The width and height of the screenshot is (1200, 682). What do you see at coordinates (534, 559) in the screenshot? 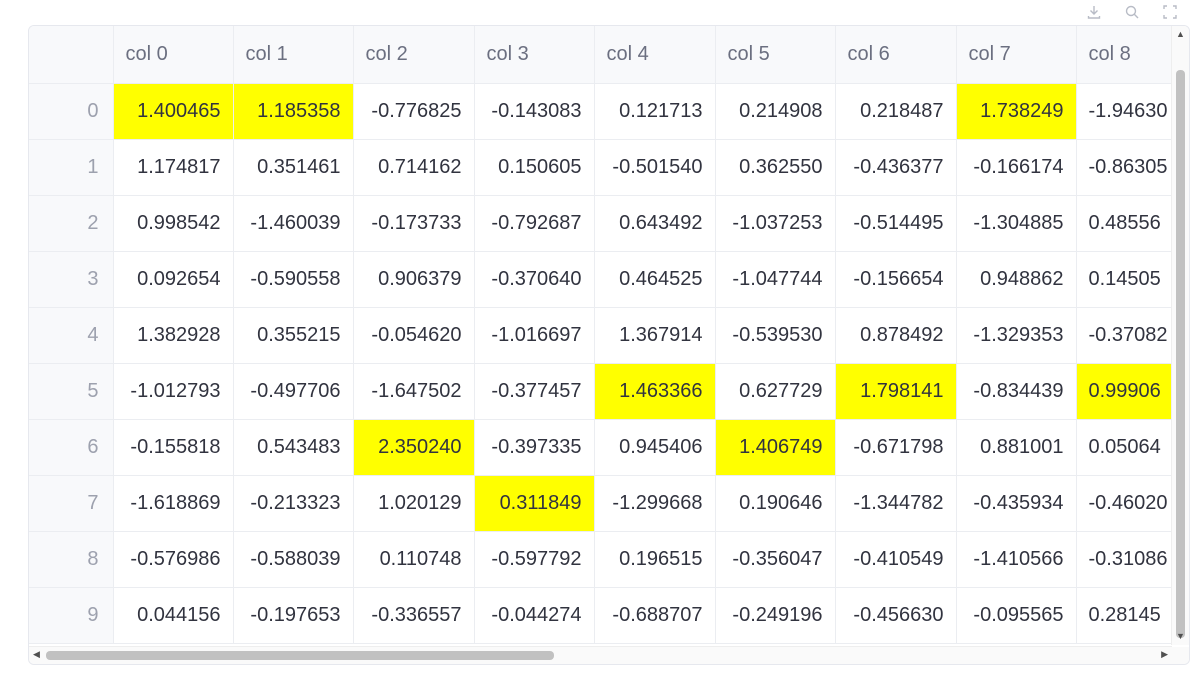
I see `table-cell: -0.597792` at bounding box center [534, 559].